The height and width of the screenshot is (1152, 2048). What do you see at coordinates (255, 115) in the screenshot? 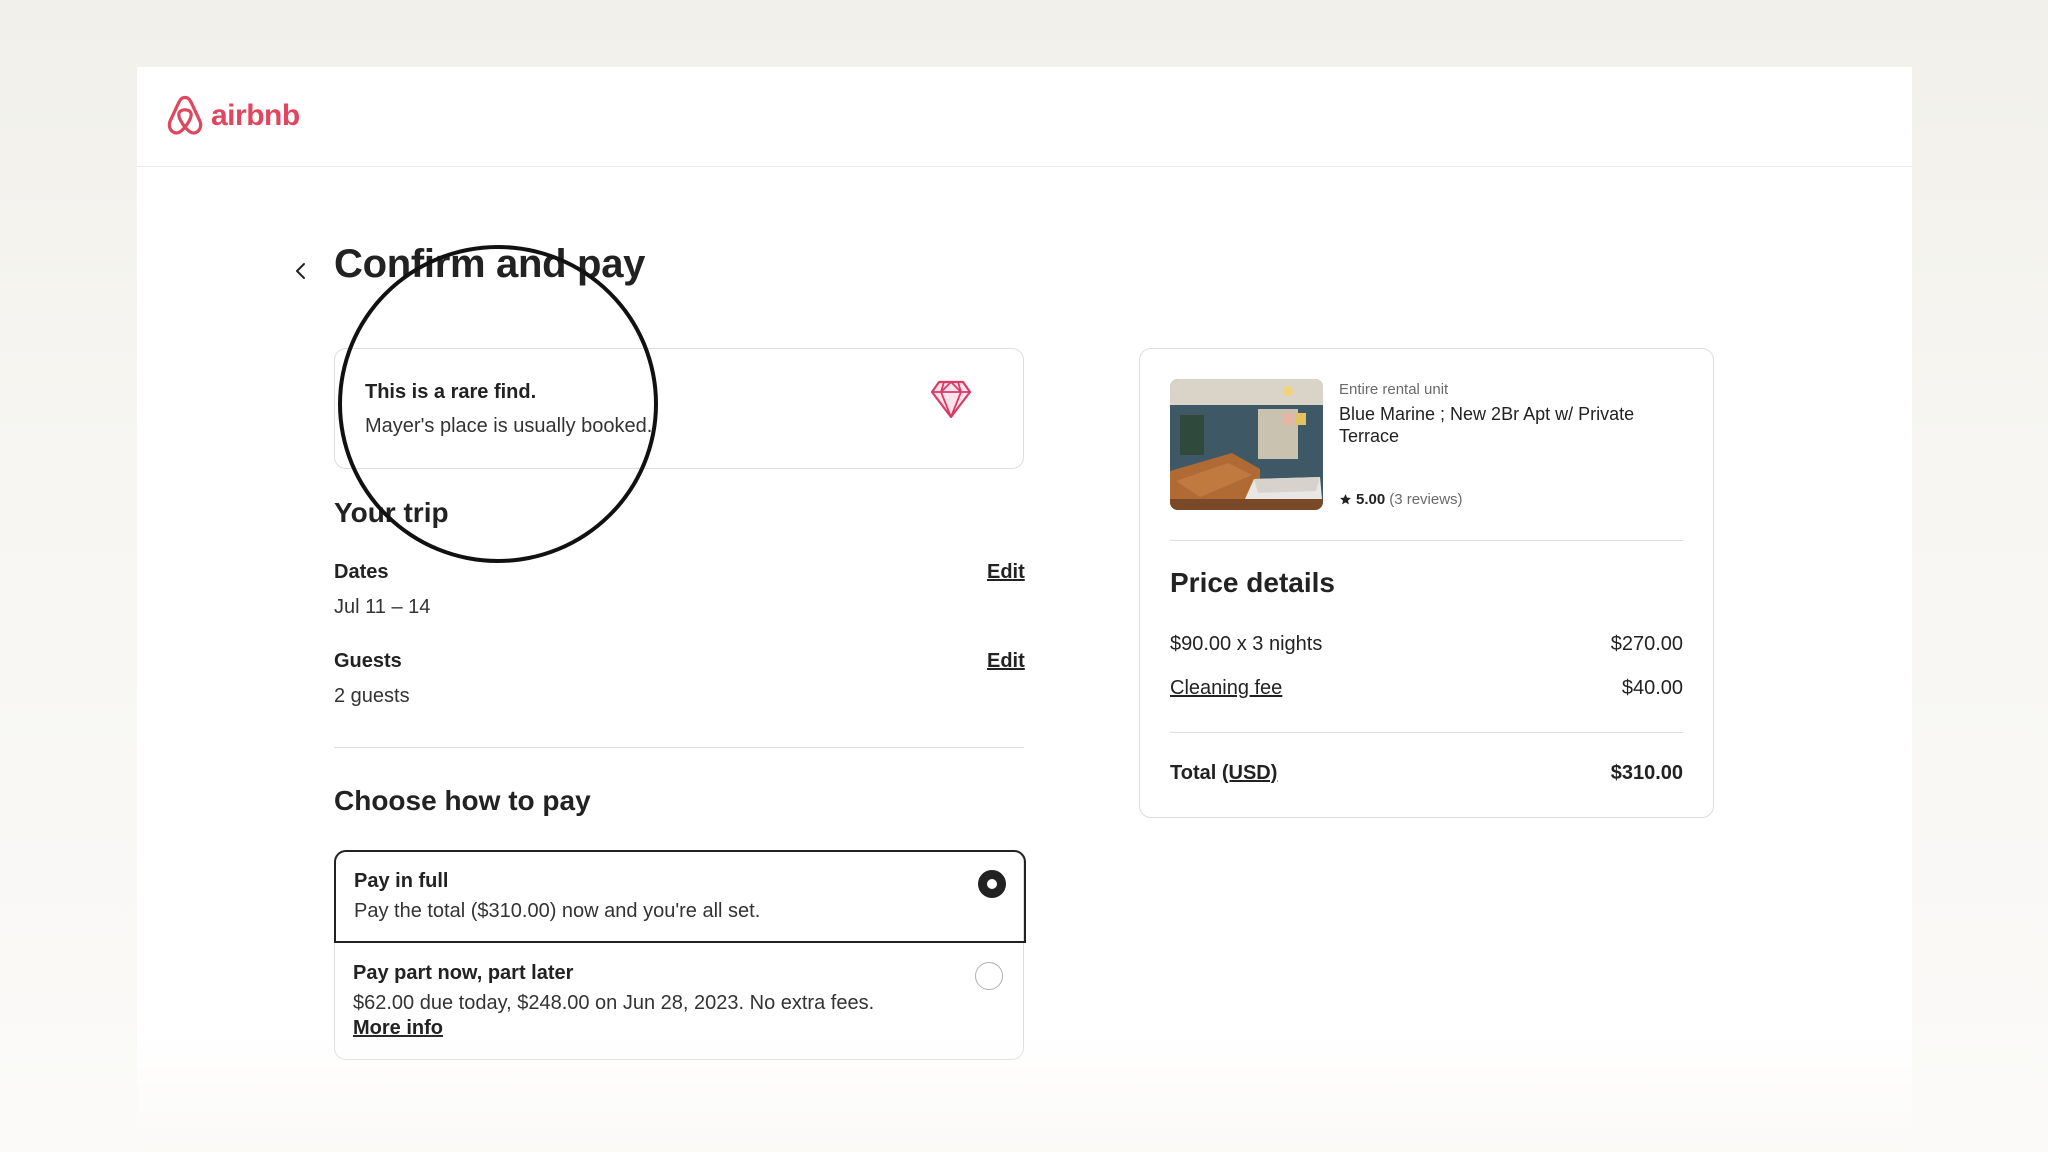
I see `airbnb-wordmark: airbnb` at bounding box center [255, 115].